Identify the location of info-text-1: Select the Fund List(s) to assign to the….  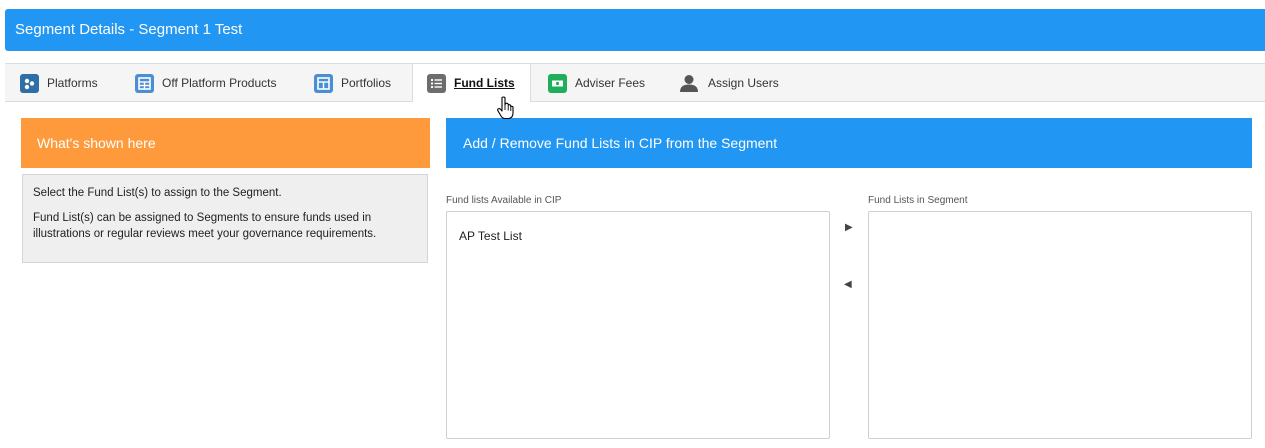
(157, 193).